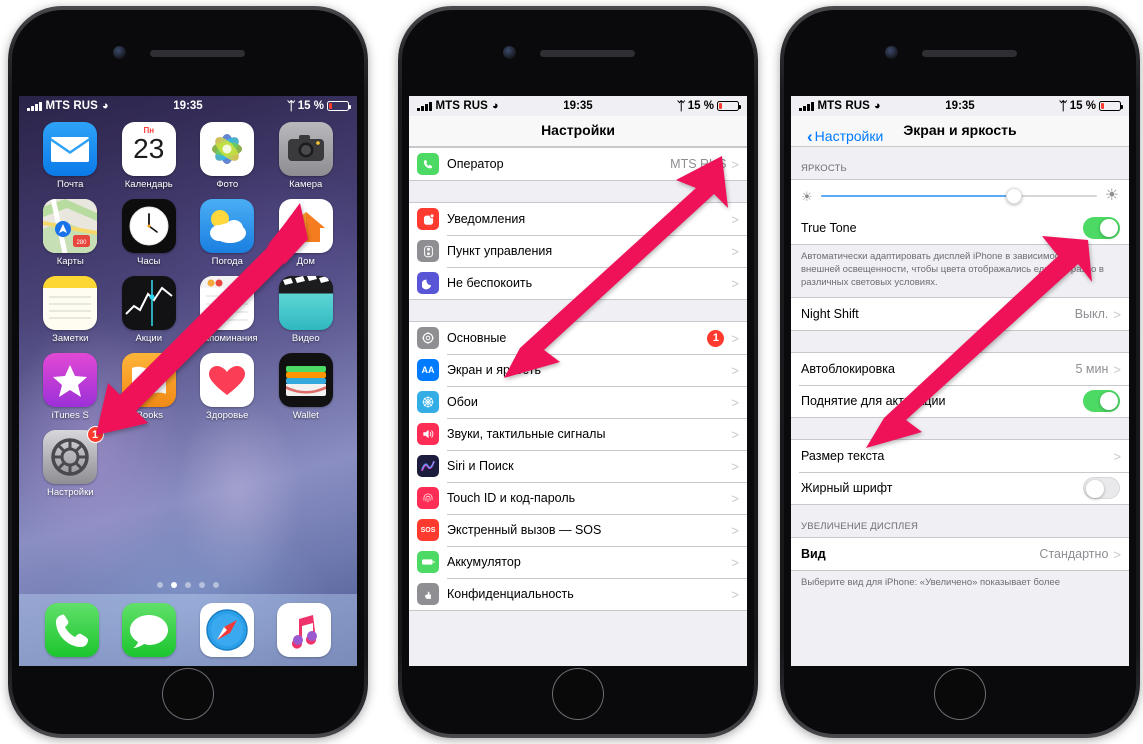  Describe the element at coordinates (188, 106) in the screenshot. I see `status-clock: 19:35` at that location.